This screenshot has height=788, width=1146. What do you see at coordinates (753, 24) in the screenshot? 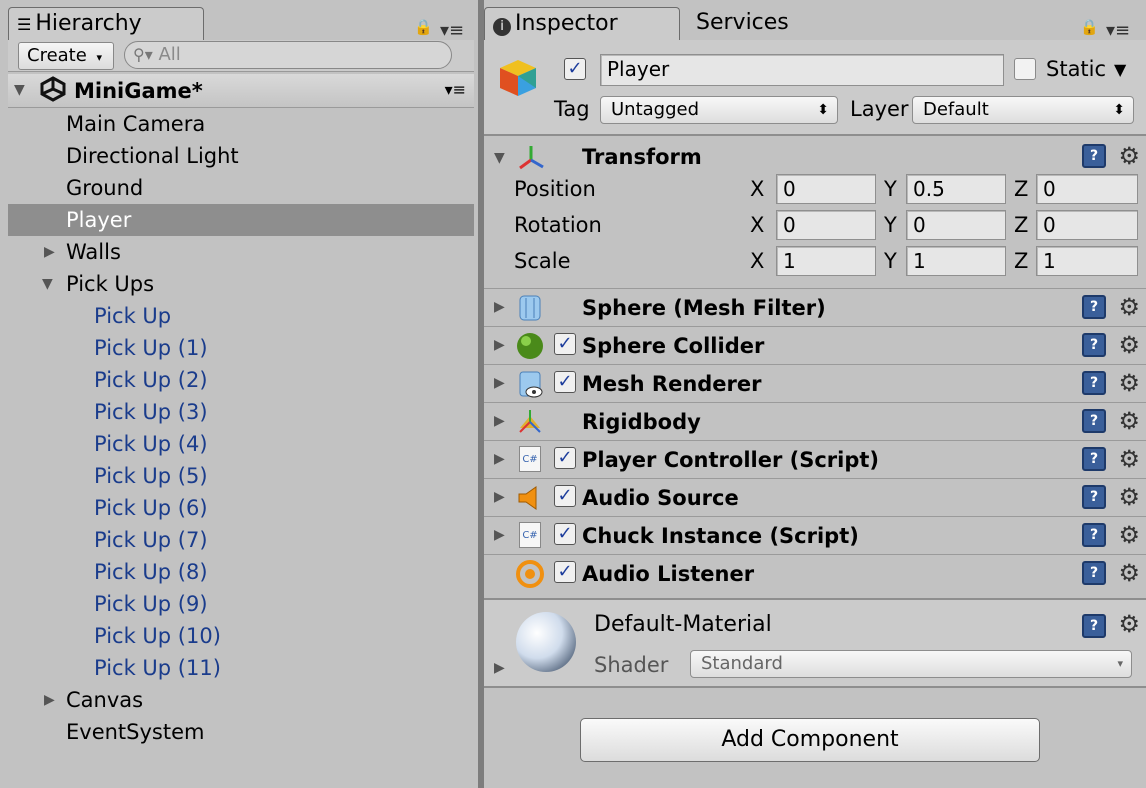
I see `tab-services: Services` at bounding box center [753, 24].